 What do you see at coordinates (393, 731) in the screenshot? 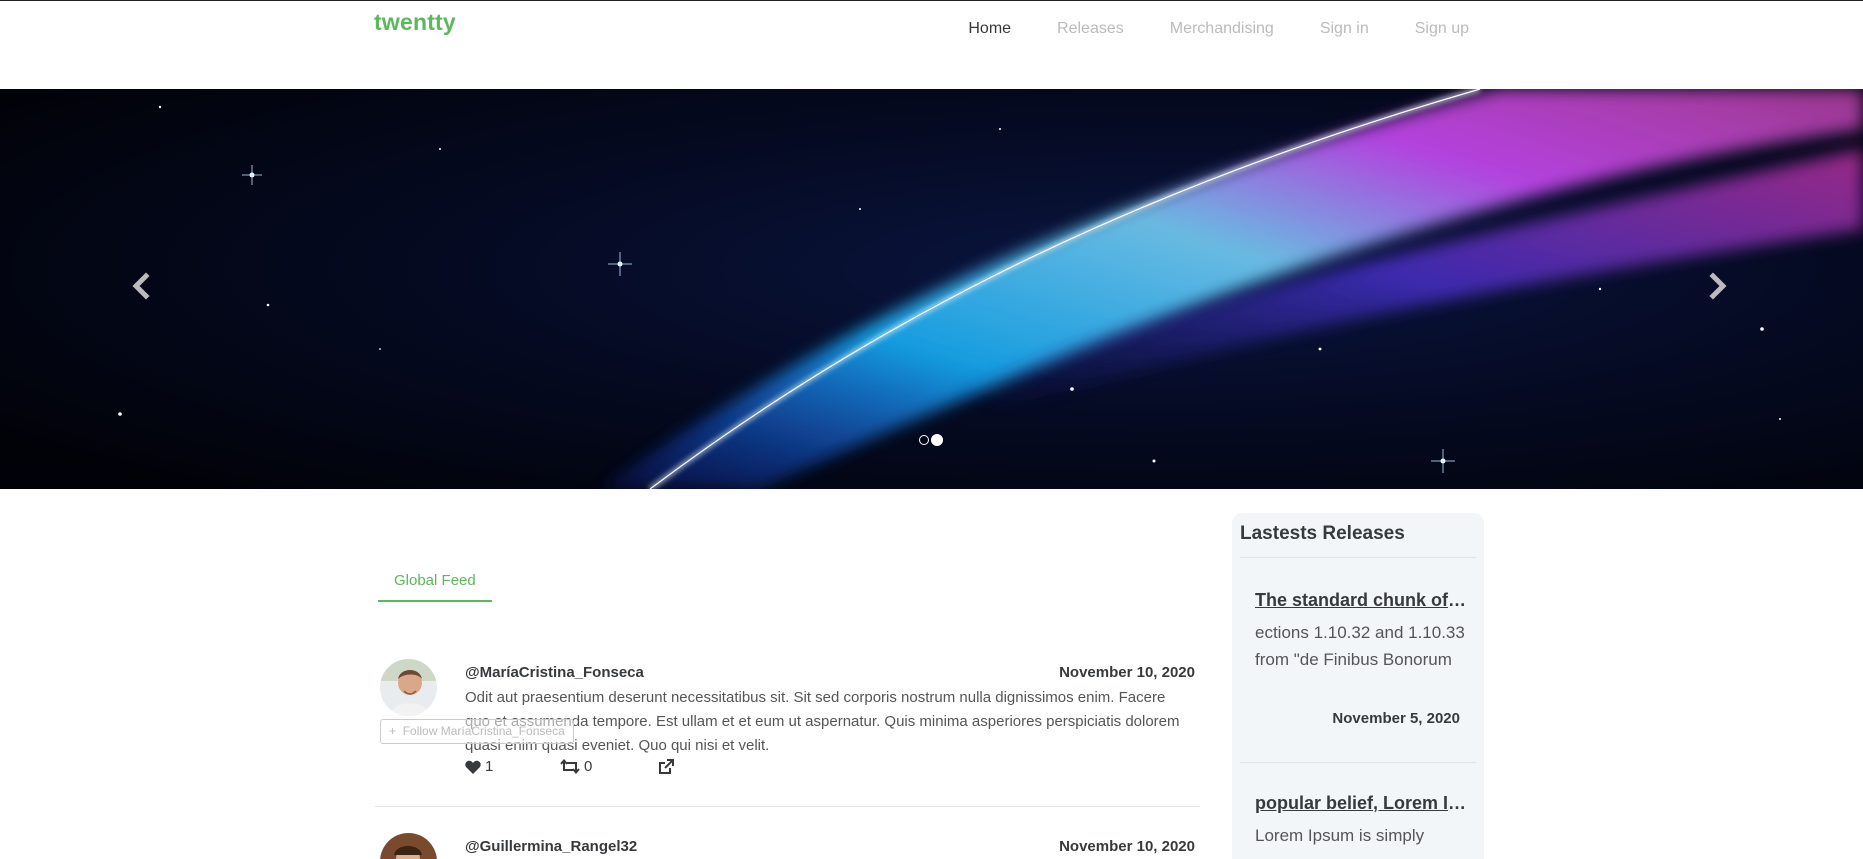
I see `plus-icon: +` at bounding box center [393, 731].